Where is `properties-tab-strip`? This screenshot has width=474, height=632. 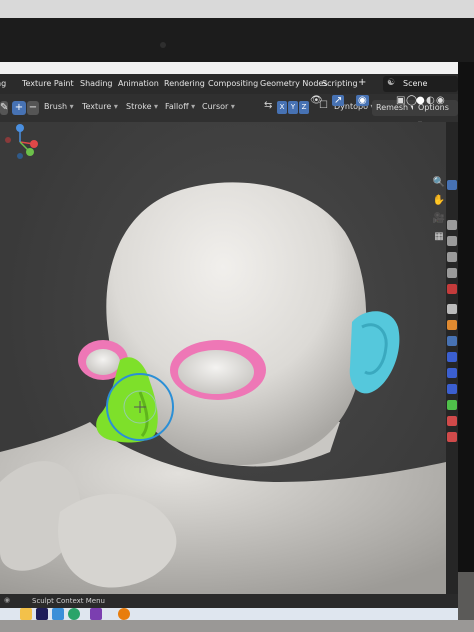 properties-tab-strip is located at coordinates (452, 358).